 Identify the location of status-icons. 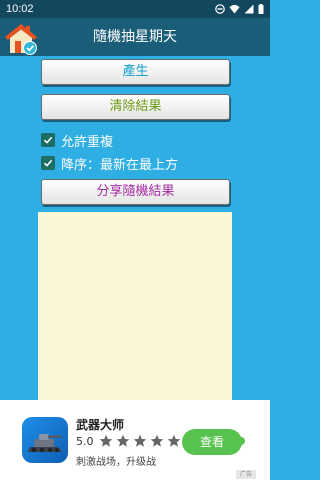
(239, 9).